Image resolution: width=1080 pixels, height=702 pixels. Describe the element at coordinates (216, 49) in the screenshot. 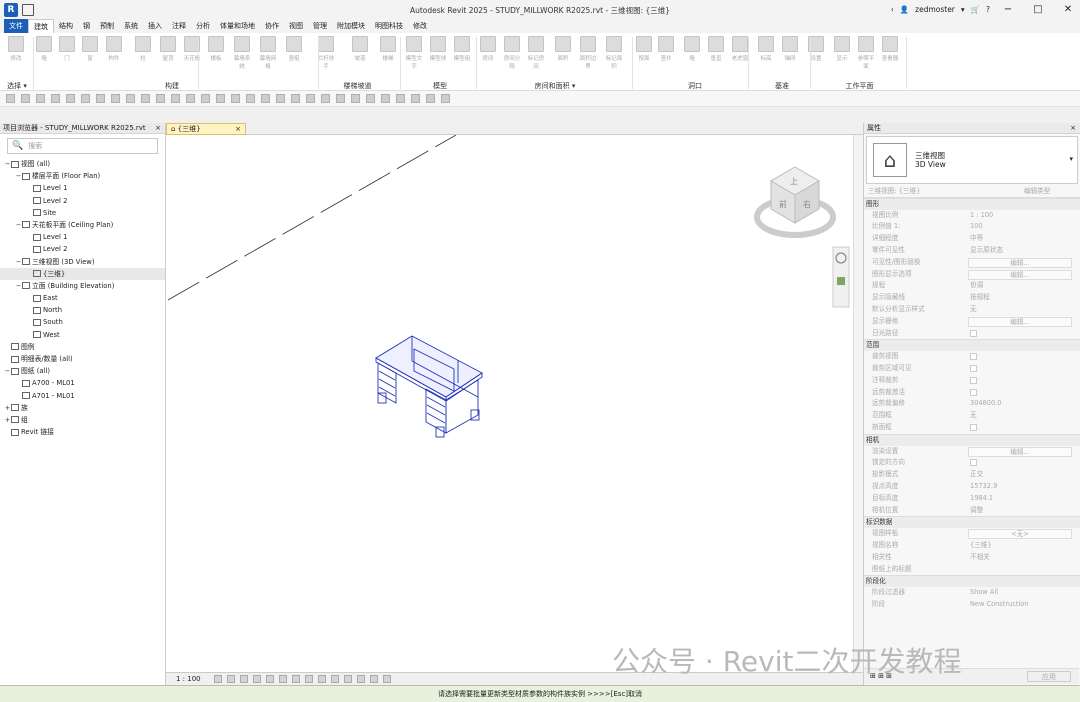

I see `ribbon-button-8: 楼板` at that location.